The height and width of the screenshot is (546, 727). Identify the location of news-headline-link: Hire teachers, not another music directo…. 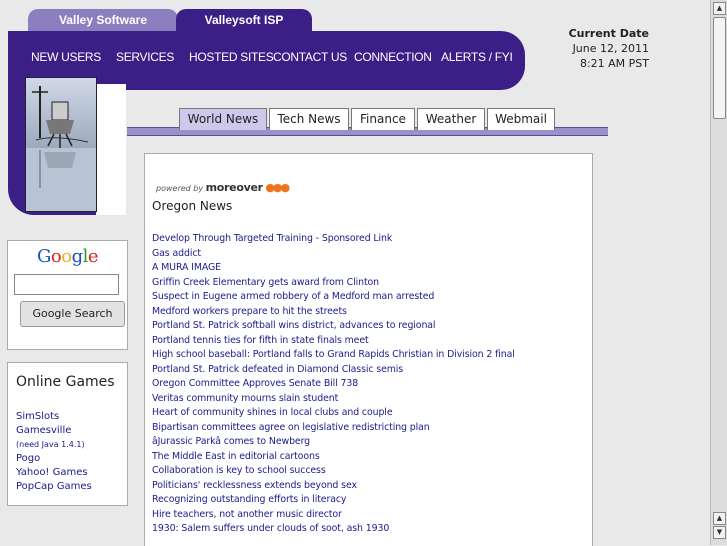
(333, 515).